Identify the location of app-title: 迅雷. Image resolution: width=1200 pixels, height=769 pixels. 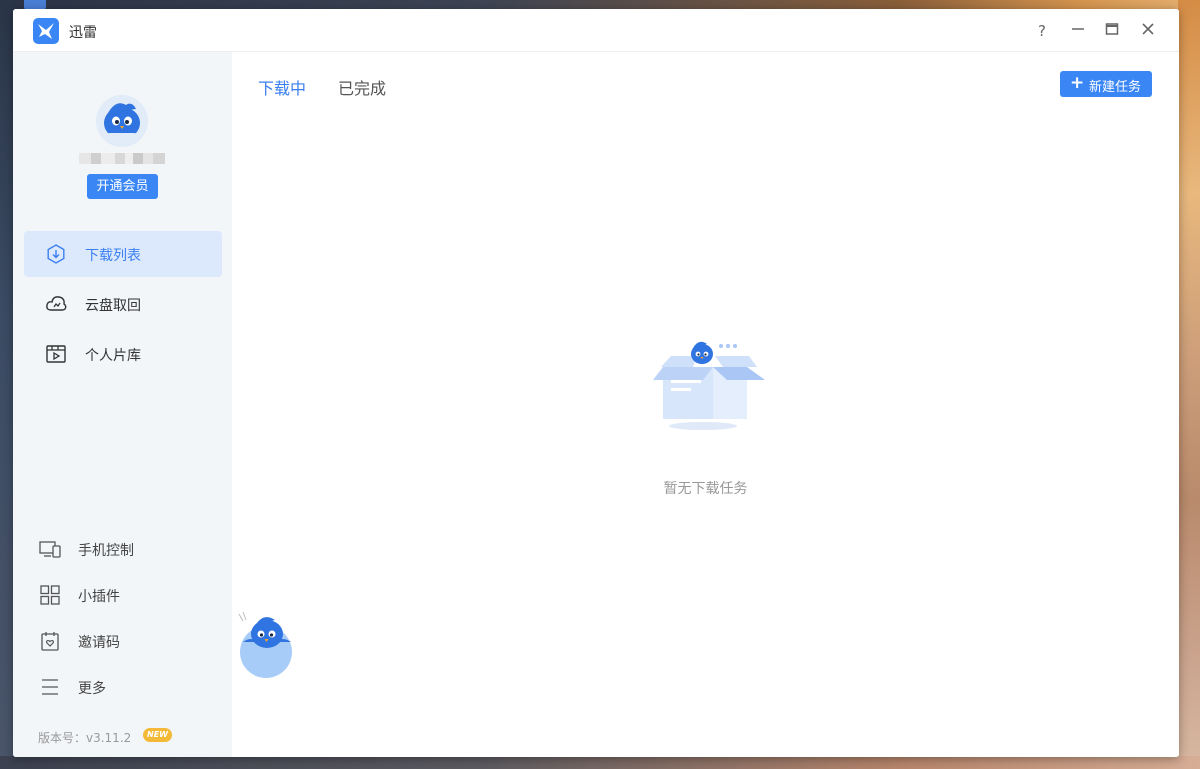
(83, 33).